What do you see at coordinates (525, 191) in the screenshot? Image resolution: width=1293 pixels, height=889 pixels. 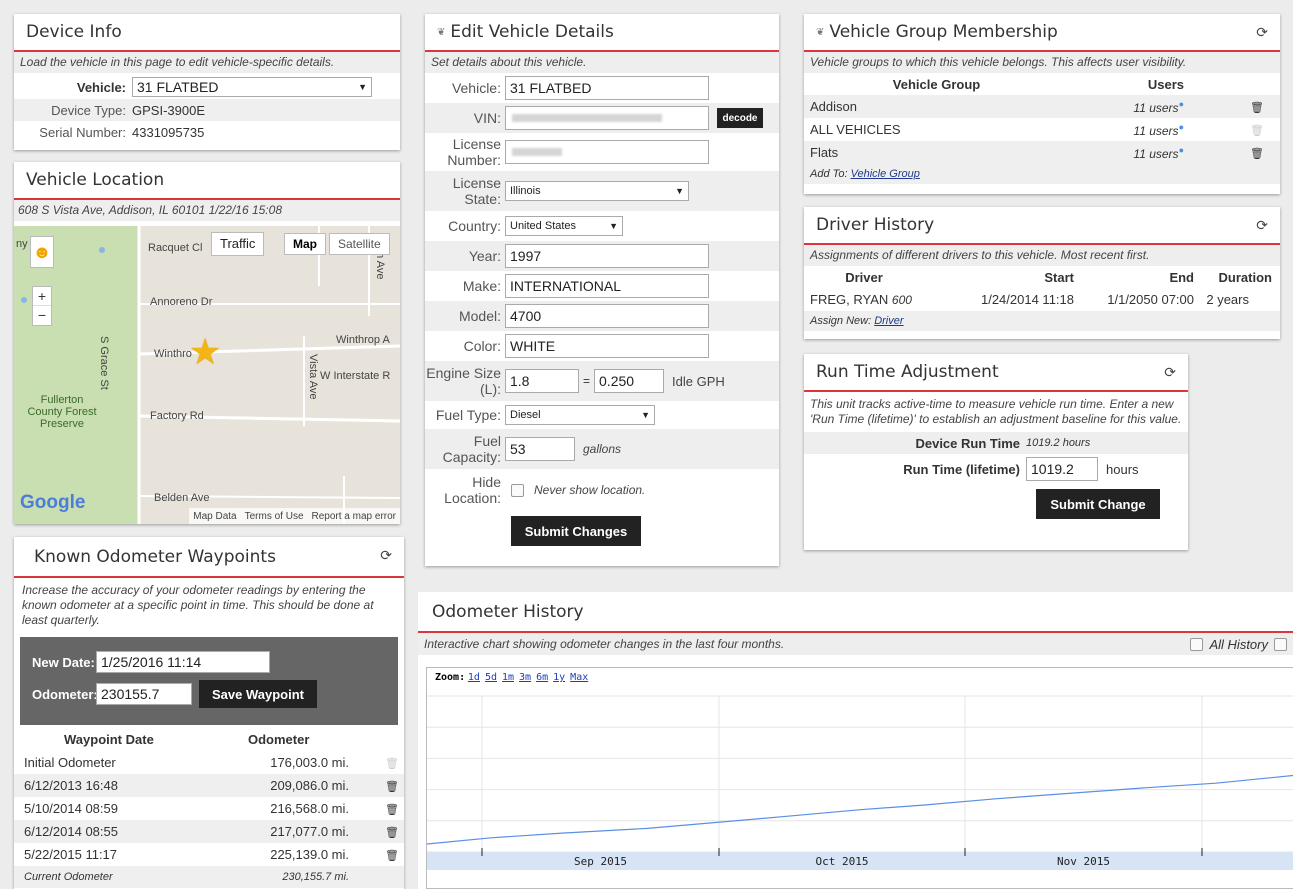 I see `license-state-value: Illinois` at bounding box center [525, 191].